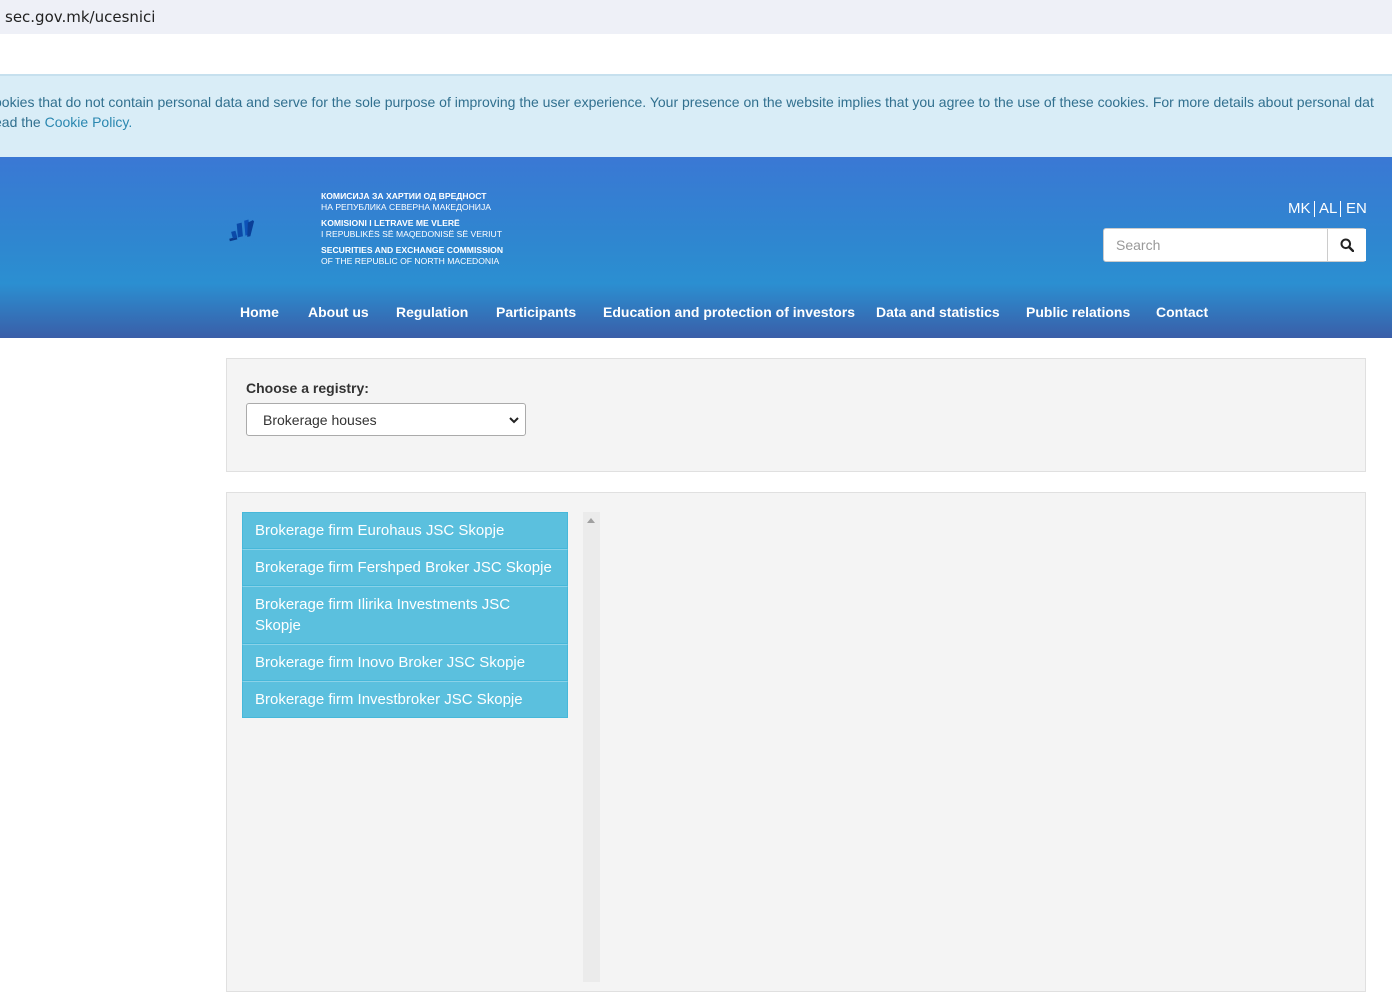 The image size is (1392, 992). Describe the element at coordinates (938, 312) in the screenshot. I see `nav-data-statistics: Data and statistics` at that location.